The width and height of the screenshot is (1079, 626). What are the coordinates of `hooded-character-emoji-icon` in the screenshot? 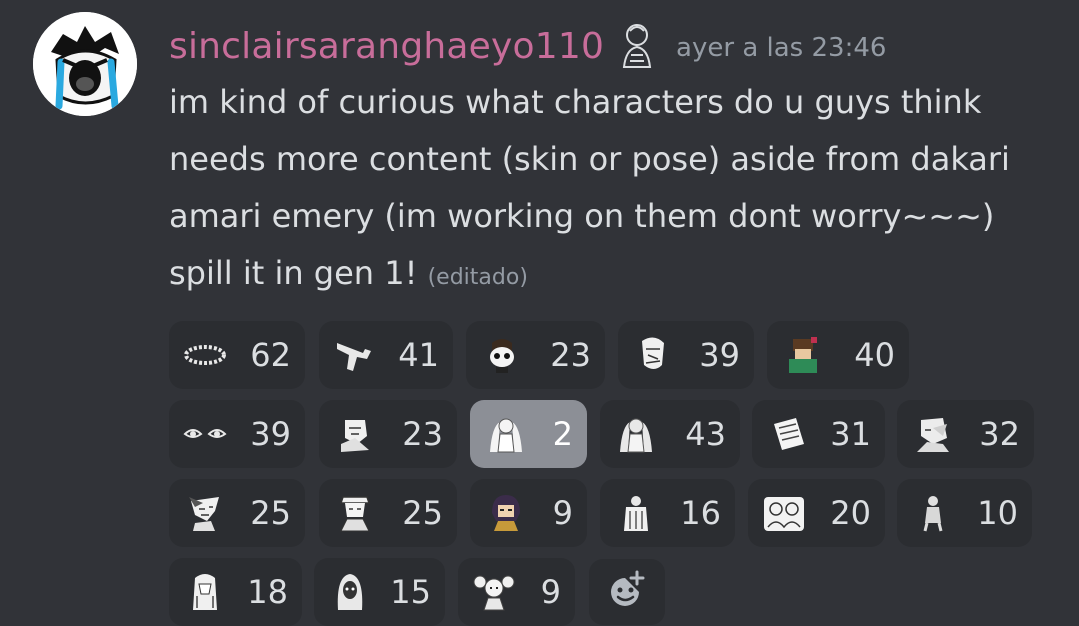 It's located at (350, 592).